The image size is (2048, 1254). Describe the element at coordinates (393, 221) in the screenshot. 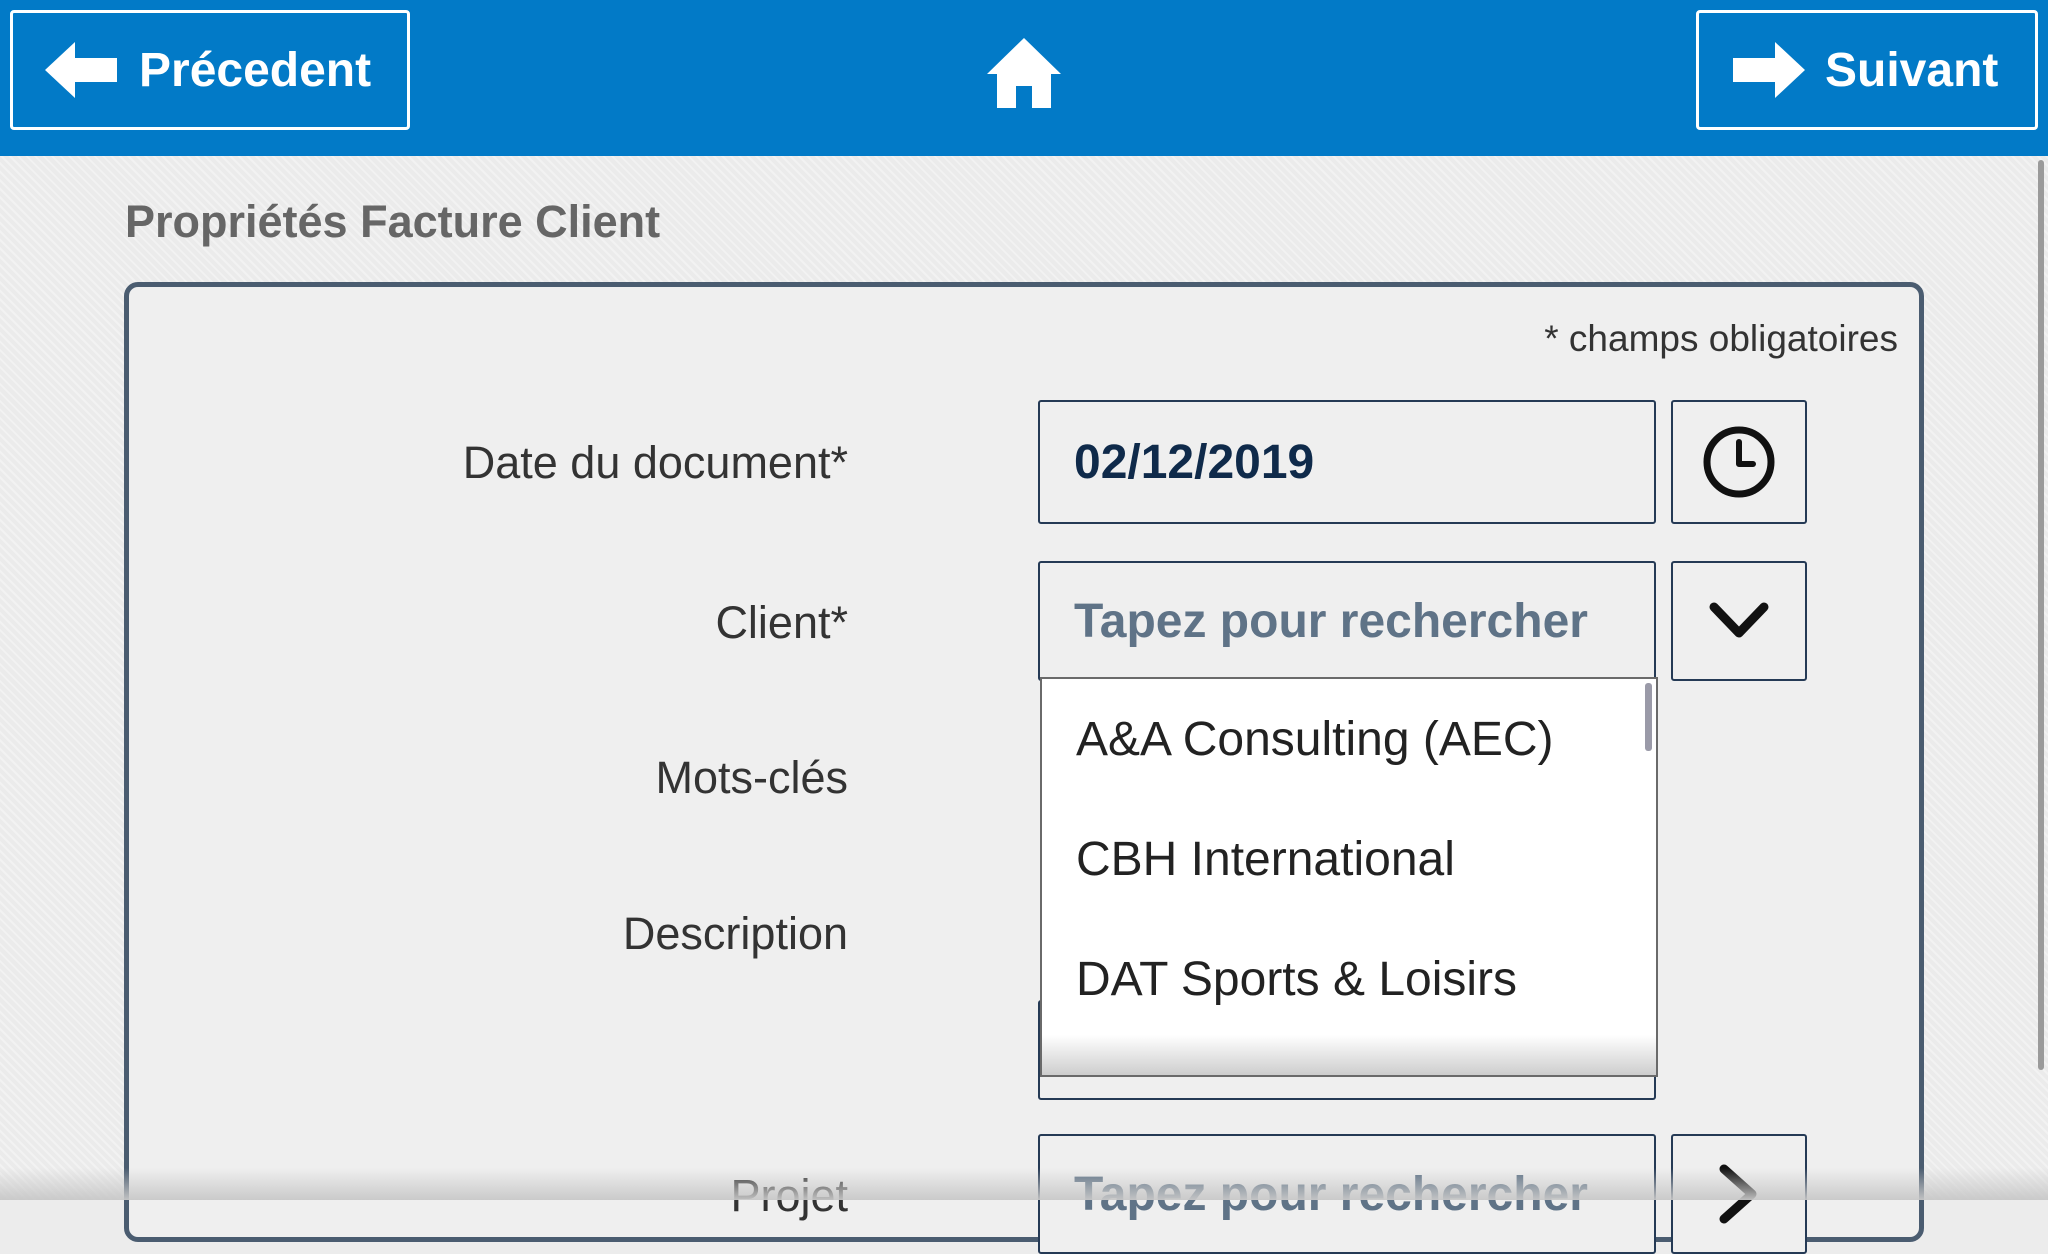

I see `page-title: Propriétés Facture Client` at that location.